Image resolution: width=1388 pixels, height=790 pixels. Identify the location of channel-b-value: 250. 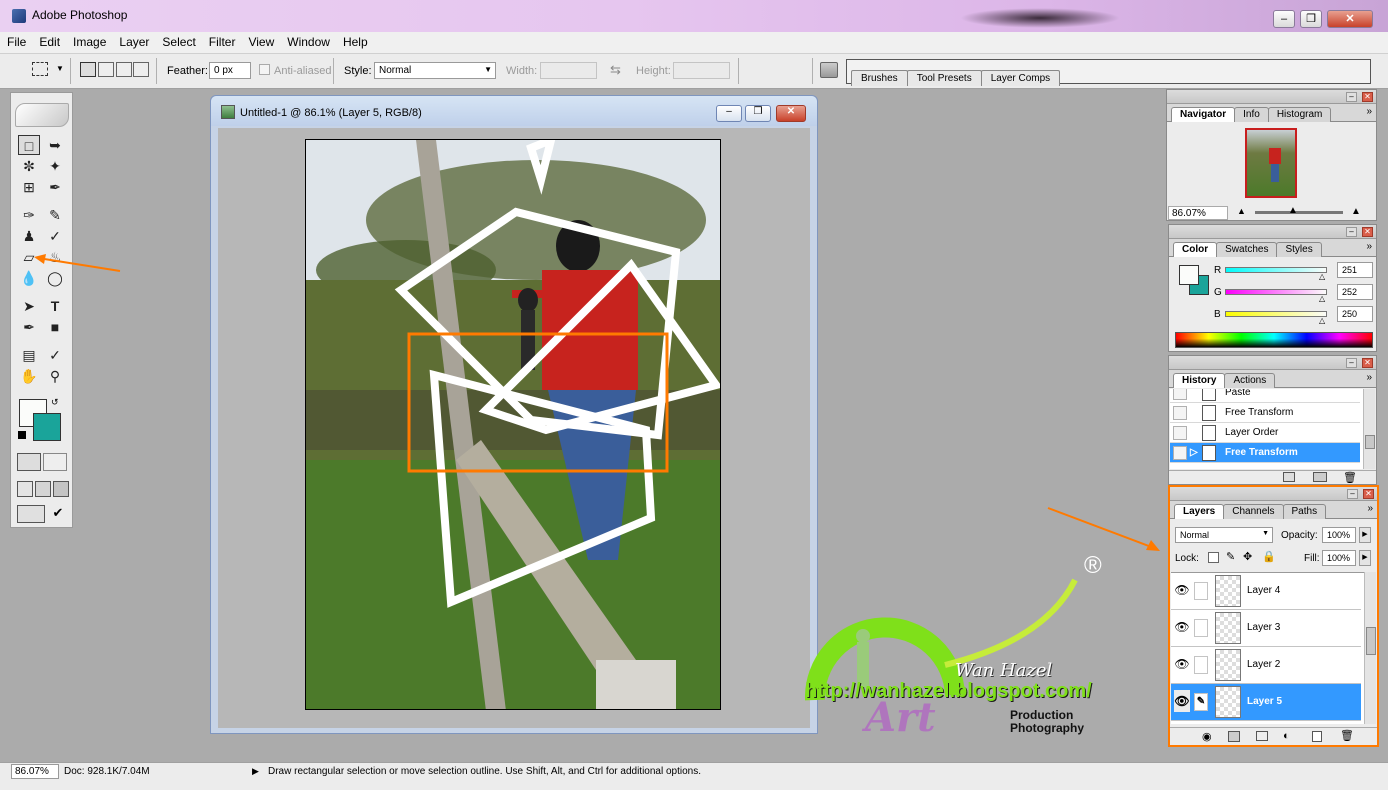
(1355, 314).